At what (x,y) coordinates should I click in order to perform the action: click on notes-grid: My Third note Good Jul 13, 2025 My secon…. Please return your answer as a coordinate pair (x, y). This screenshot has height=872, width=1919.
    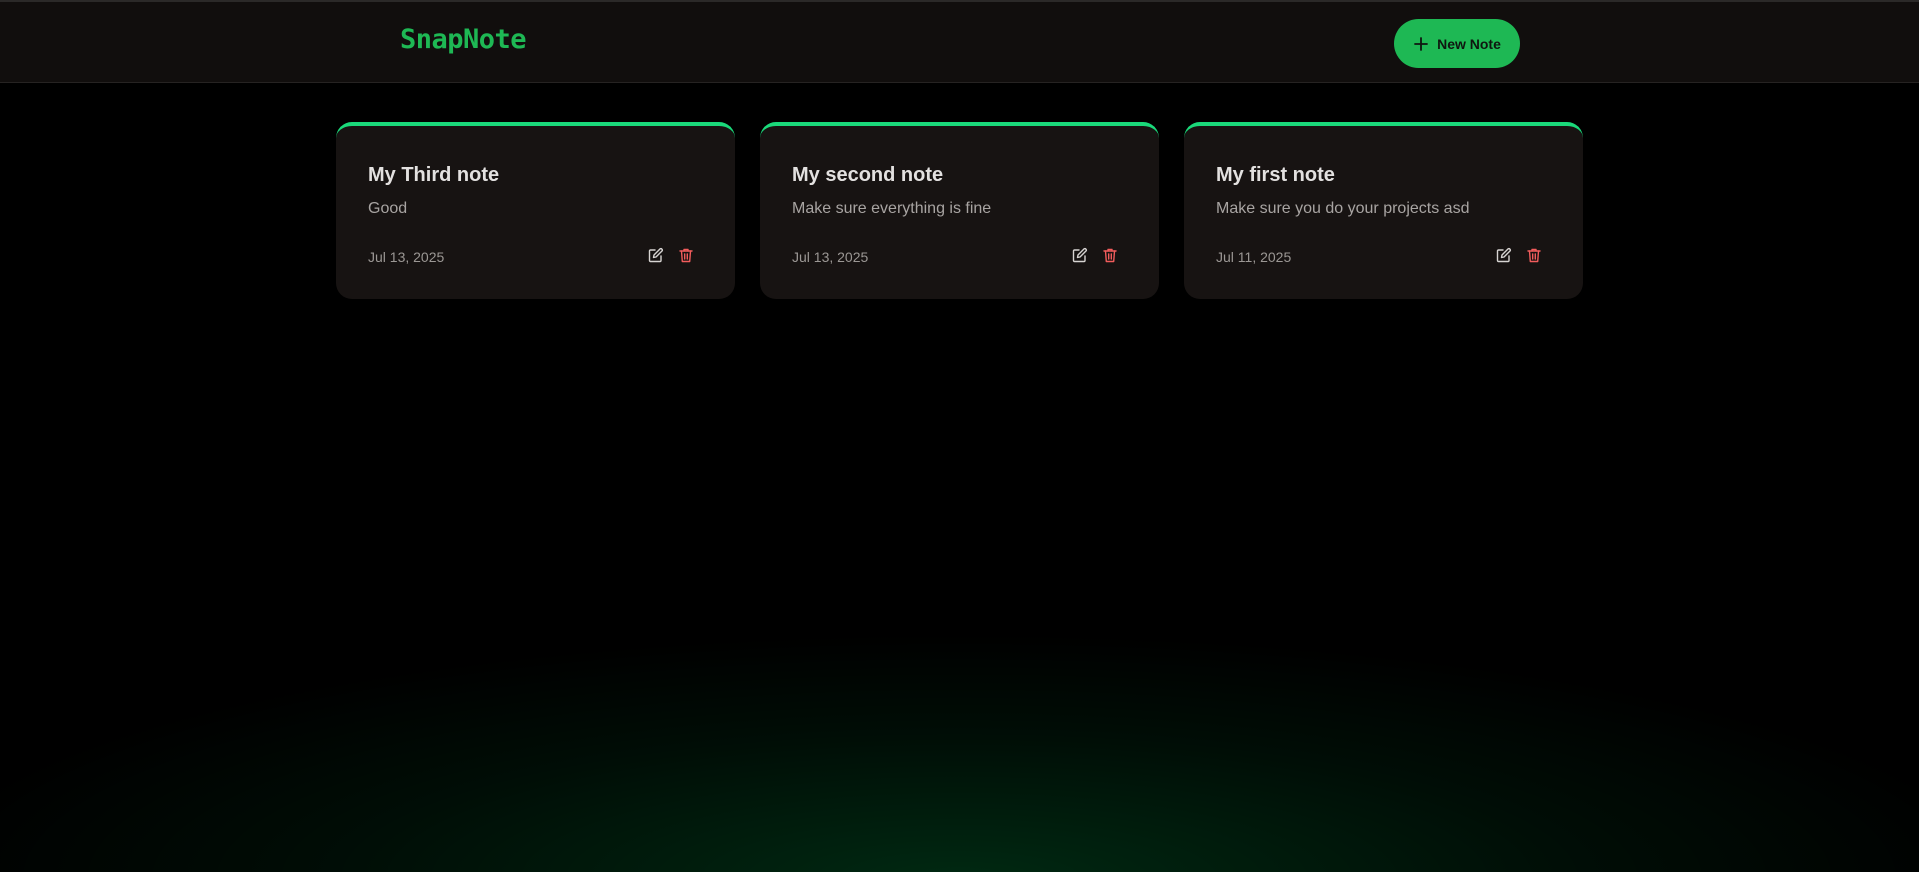
    Looking at the image, I should click on (959, 210).